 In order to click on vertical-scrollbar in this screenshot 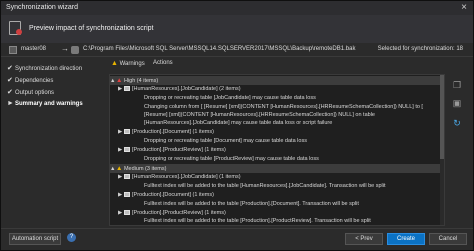, I will do `click(442, 150)`.